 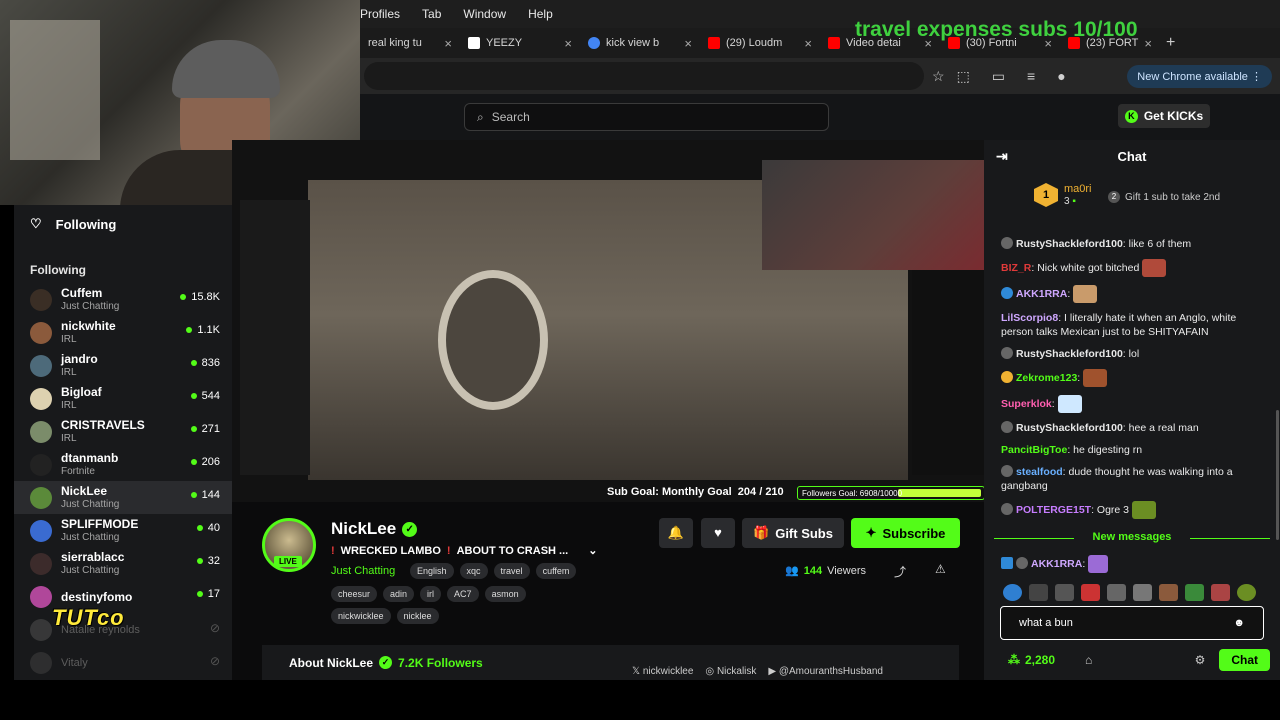 I want to click on stream-tag: AC7, so click(x=463, y=594).